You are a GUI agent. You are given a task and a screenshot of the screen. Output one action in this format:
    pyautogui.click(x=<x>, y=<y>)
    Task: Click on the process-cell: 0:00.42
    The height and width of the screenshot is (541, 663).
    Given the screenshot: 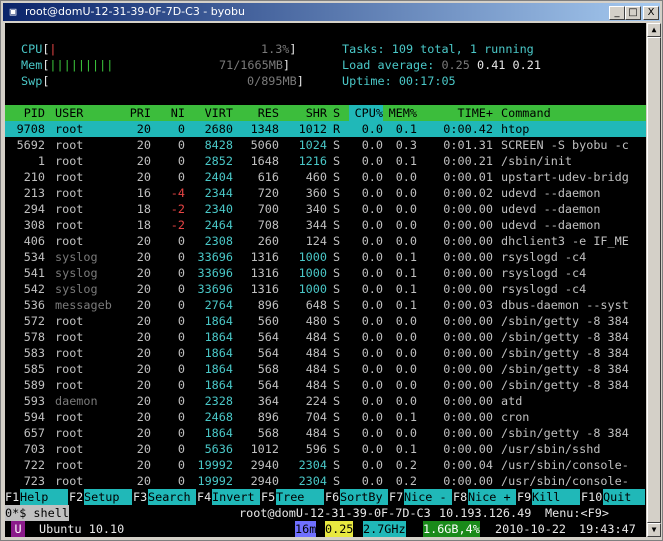 What is the action you would take?
    pyautogui.click(x=468, y=129)
    